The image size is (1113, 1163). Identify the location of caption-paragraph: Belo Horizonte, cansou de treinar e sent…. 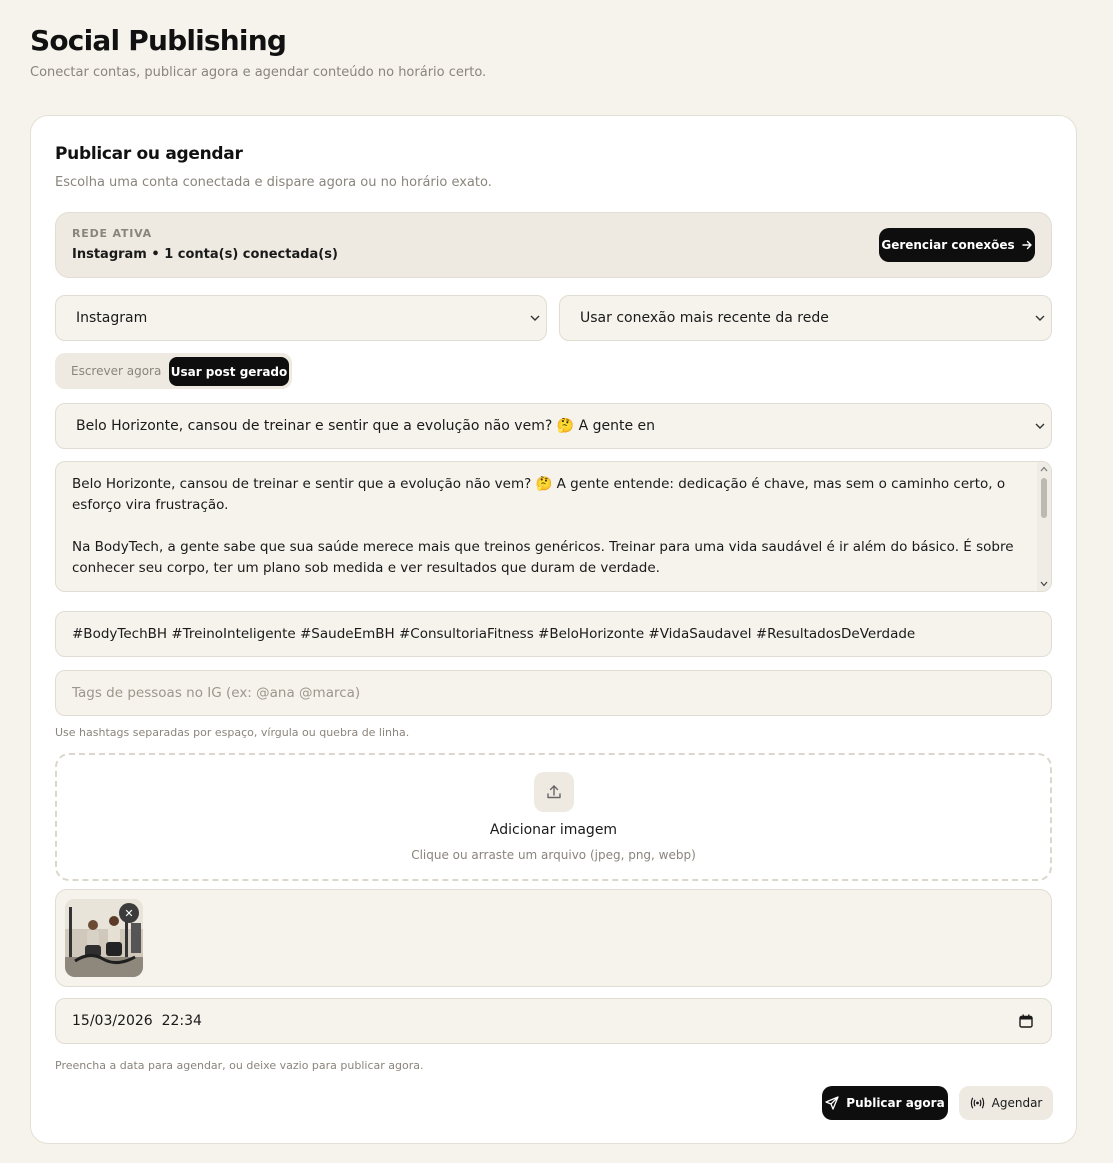
(539, 494).